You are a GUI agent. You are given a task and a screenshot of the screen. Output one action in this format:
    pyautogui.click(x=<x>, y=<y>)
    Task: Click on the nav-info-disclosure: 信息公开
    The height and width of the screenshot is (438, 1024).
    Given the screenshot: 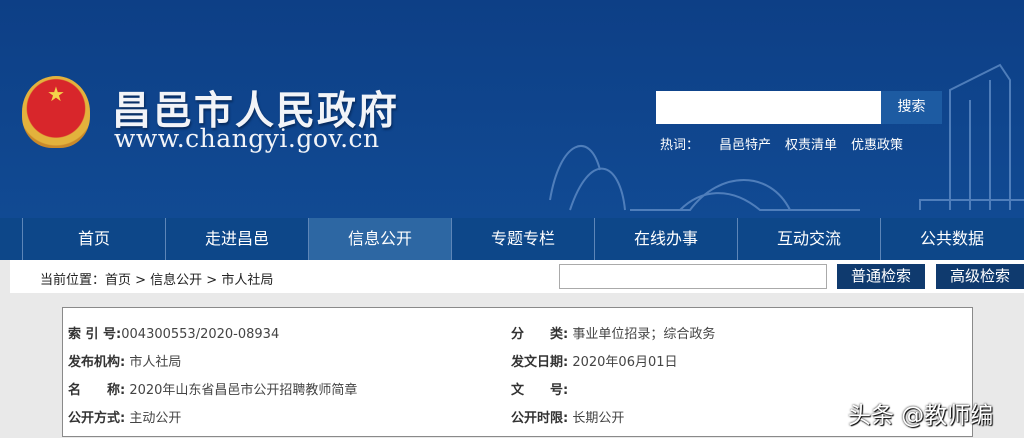 What is the action you would take?
    pyautogui.click(x=379, y=239)
    